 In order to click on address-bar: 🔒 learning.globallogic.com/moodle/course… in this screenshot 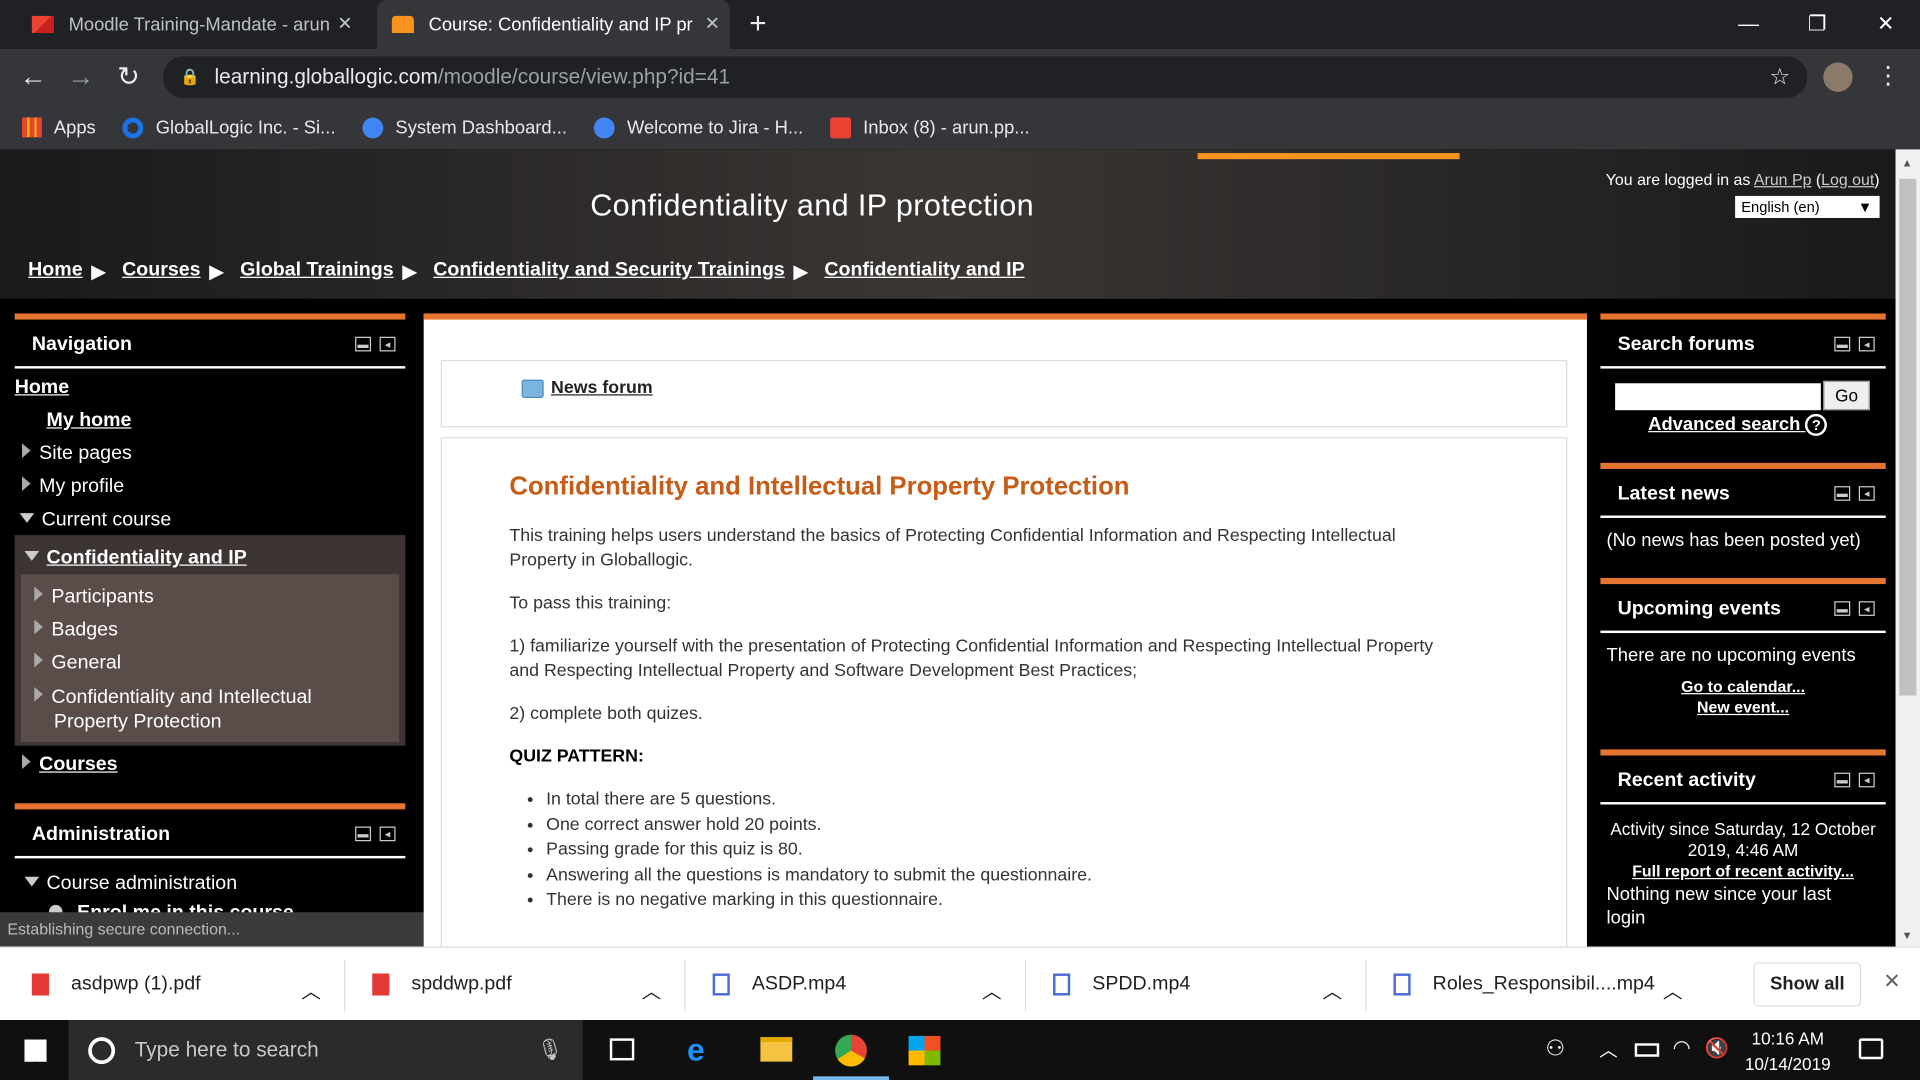, I will do `click(985, 77)`.